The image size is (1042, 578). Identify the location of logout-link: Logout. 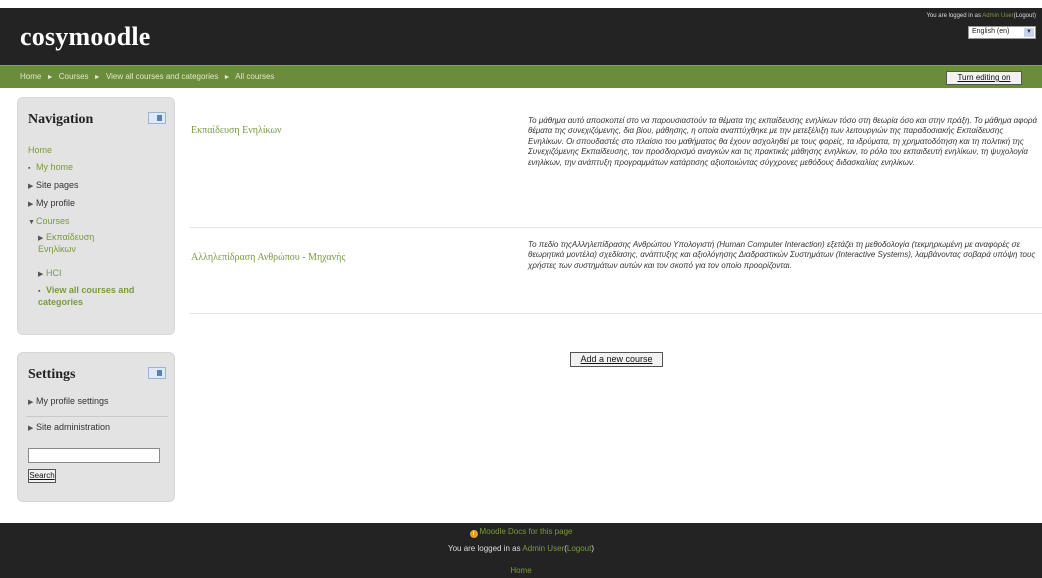
(1025, 16).